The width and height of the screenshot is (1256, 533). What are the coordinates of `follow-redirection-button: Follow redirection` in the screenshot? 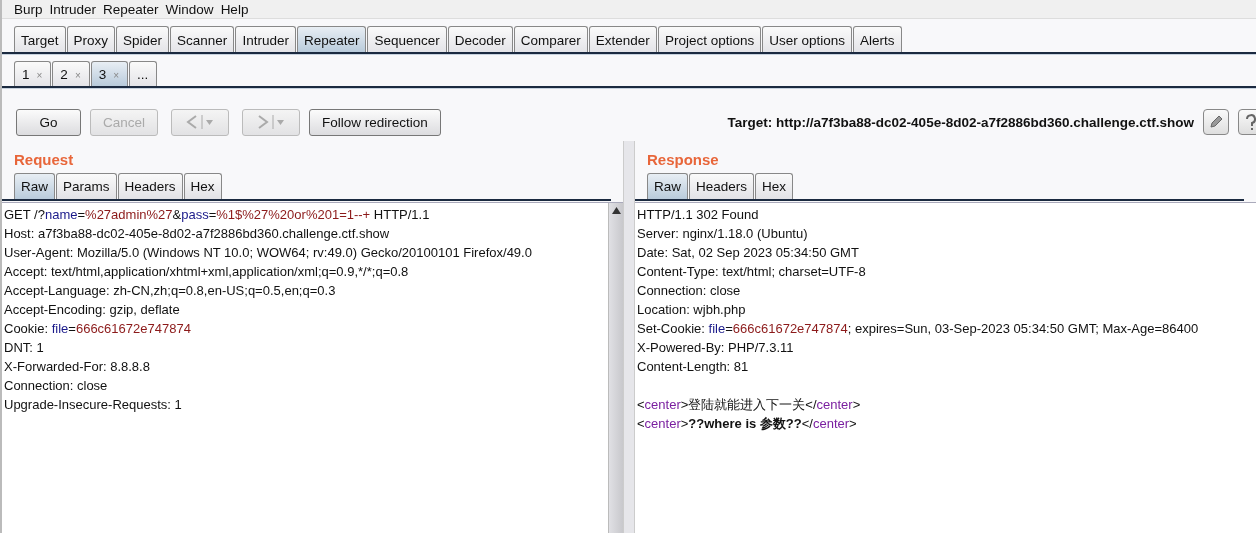 It's located at (375, 122).